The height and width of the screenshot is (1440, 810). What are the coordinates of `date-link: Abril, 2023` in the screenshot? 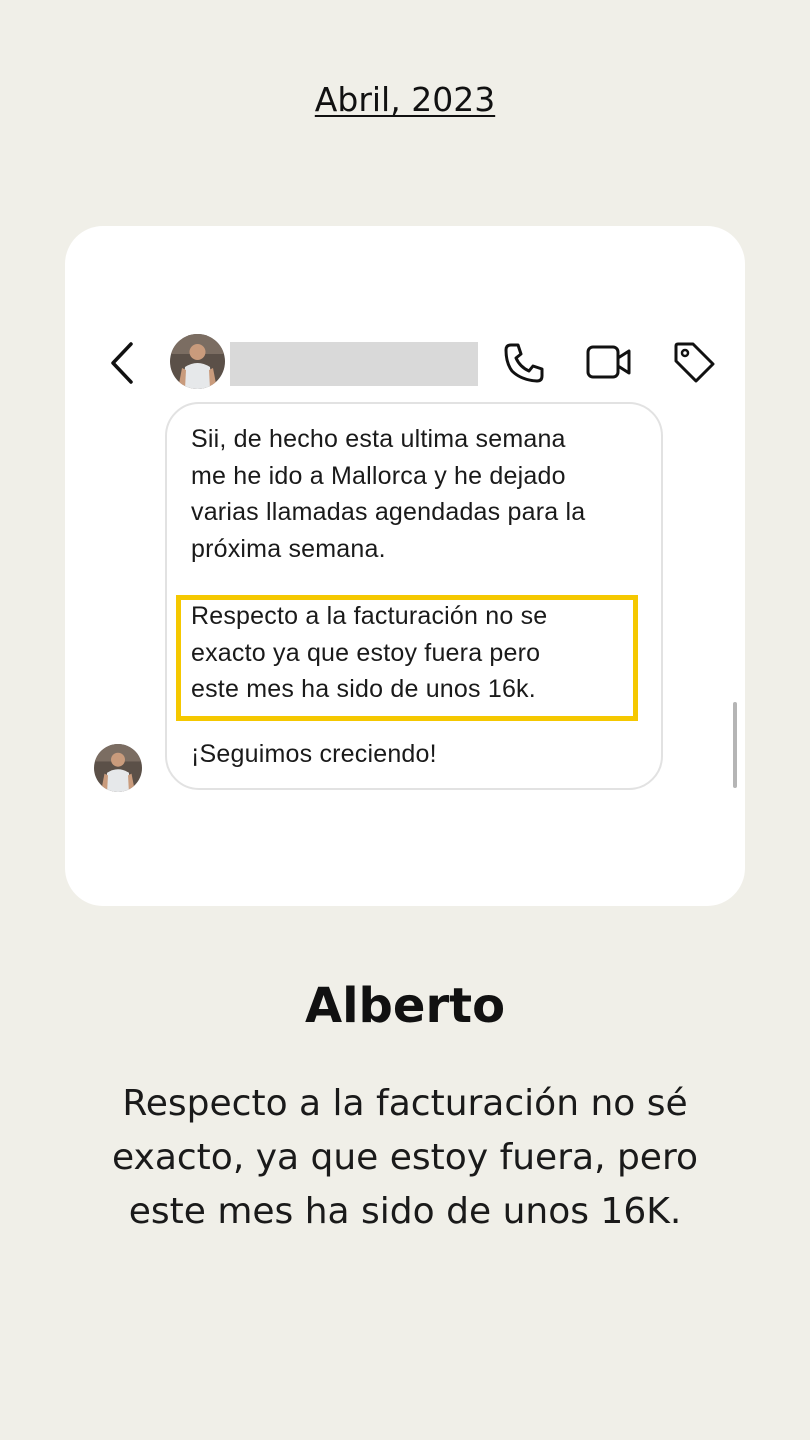 It's located at (405, 99).